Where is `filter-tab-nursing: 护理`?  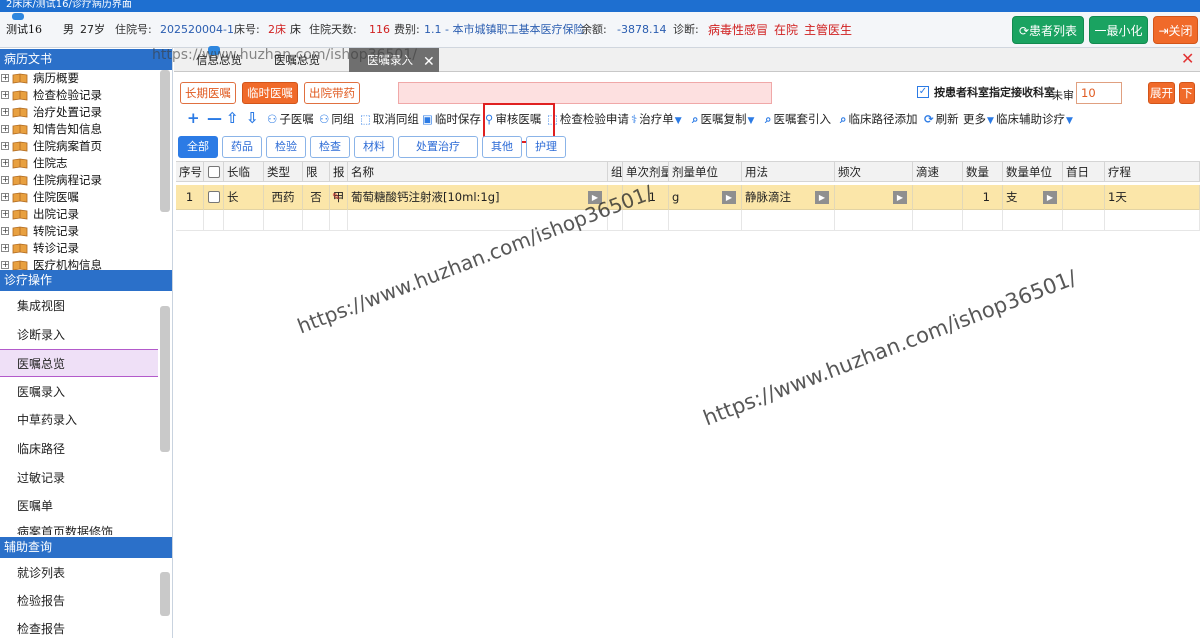 filter-tab-nursing: 护理 is located at coordinates (546, 147).